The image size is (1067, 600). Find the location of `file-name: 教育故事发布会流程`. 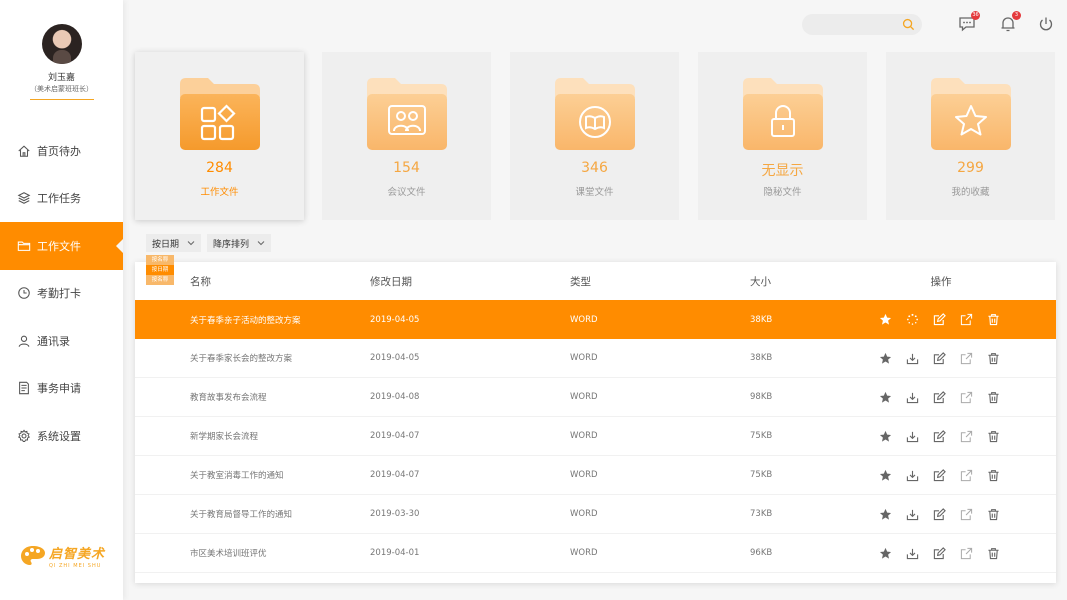

file-name: 教育故事发布会流程 is located at coordinates (228, 397).